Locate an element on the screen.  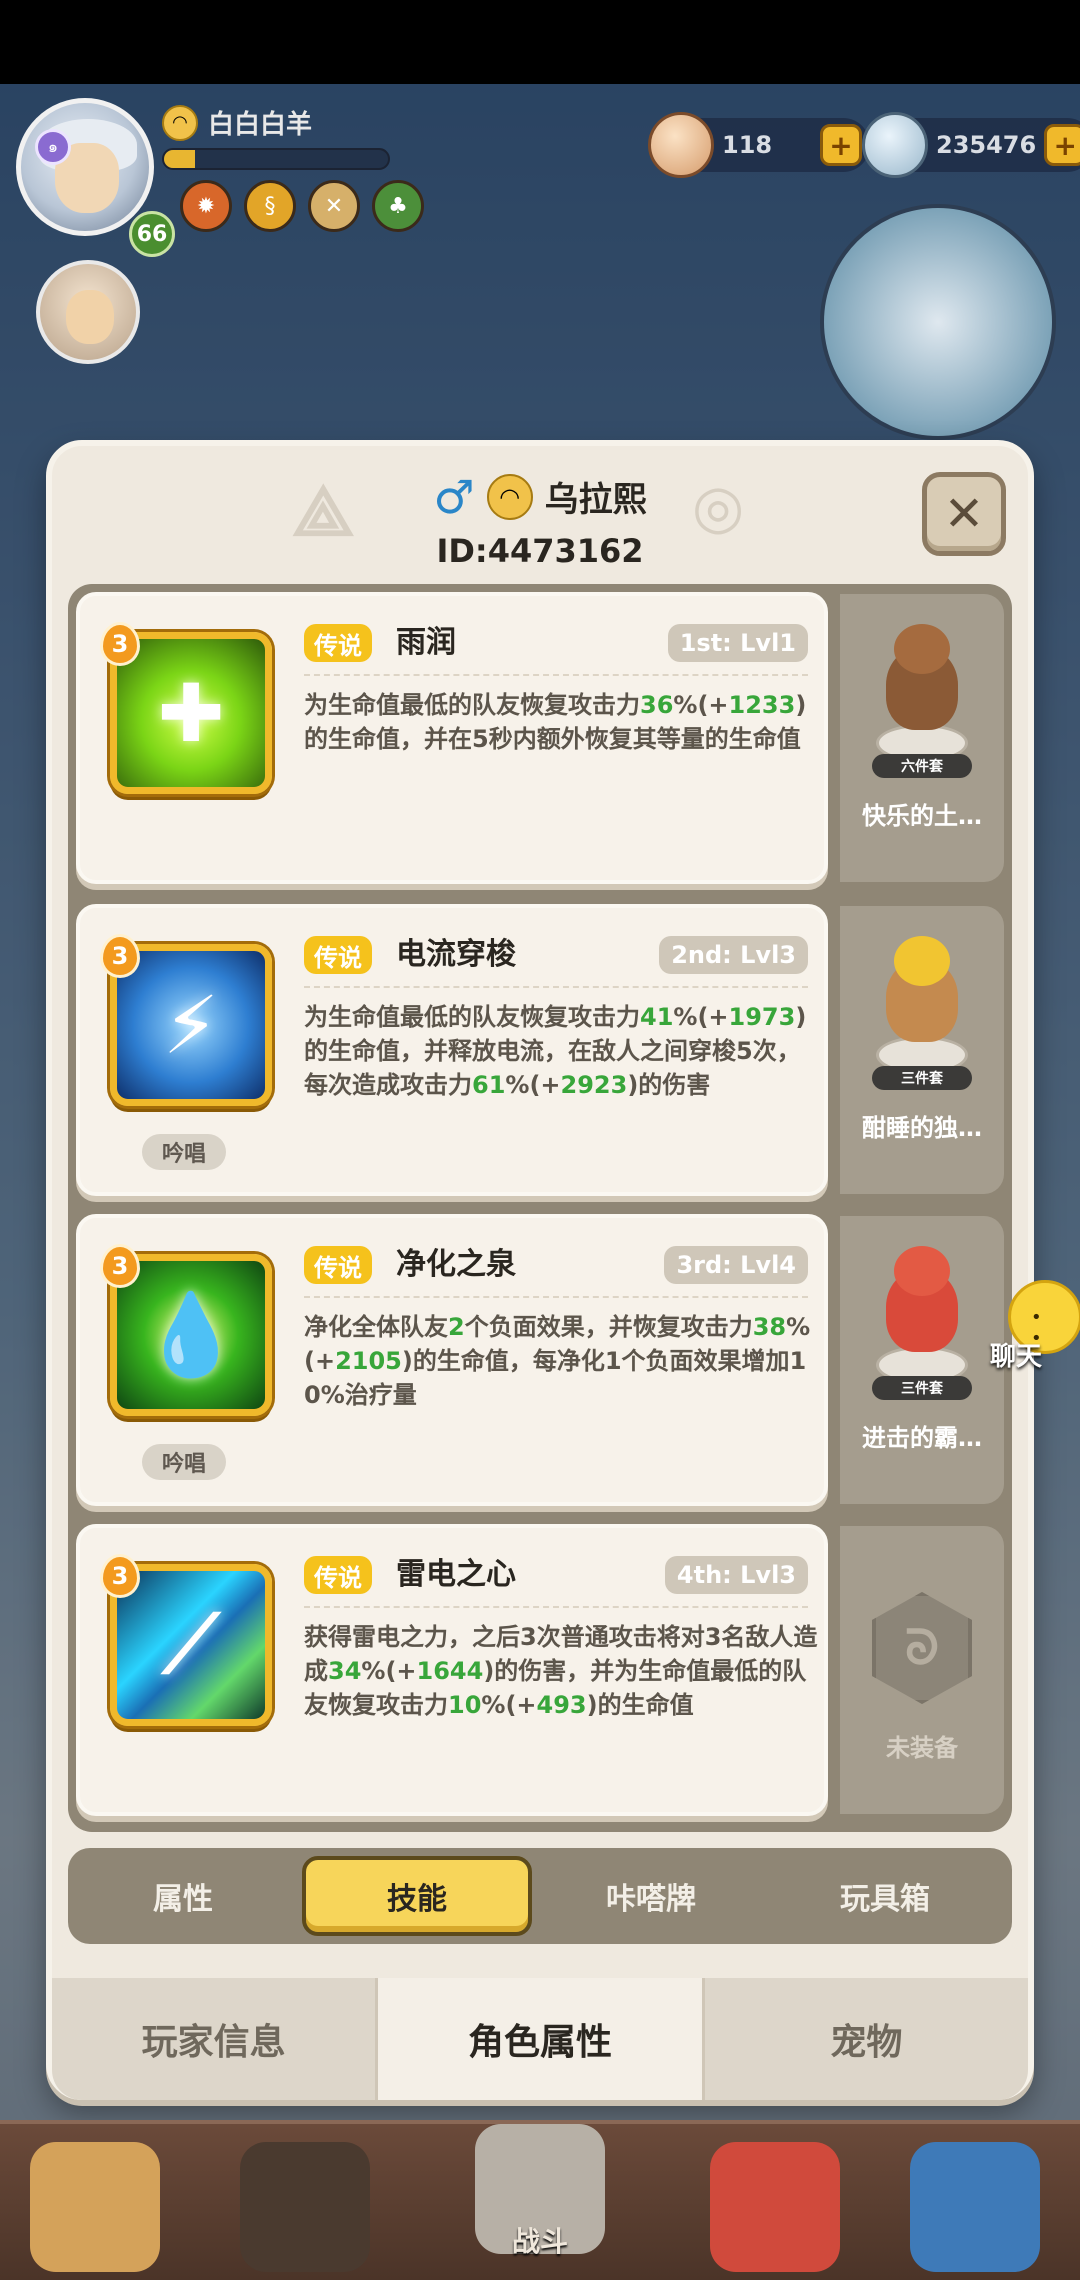
exp-bar-fill is located at coordinates (180, 159).